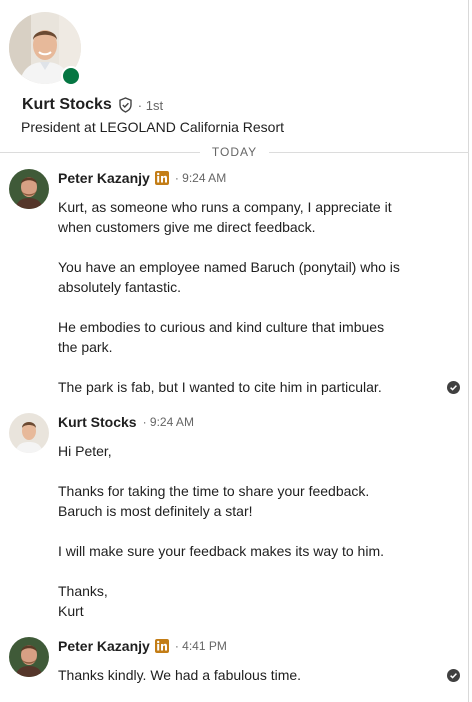  Describe the element at coordinates (125, 105) in the screenshot. I see `verified-shield-icon` at that location.